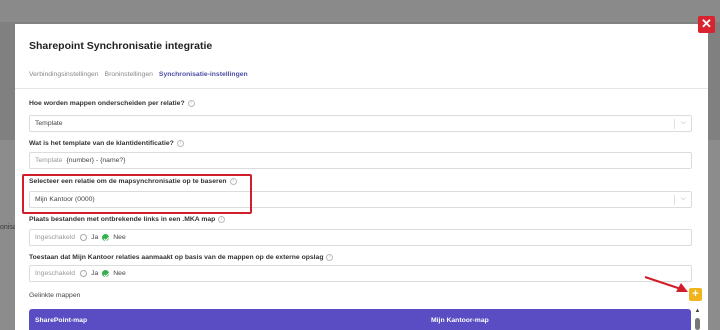 This screenshot has width=720, height=330. Describe the element at coordinates (695, 294) in the screenshot. I see `add-folder-button: +` at that location.